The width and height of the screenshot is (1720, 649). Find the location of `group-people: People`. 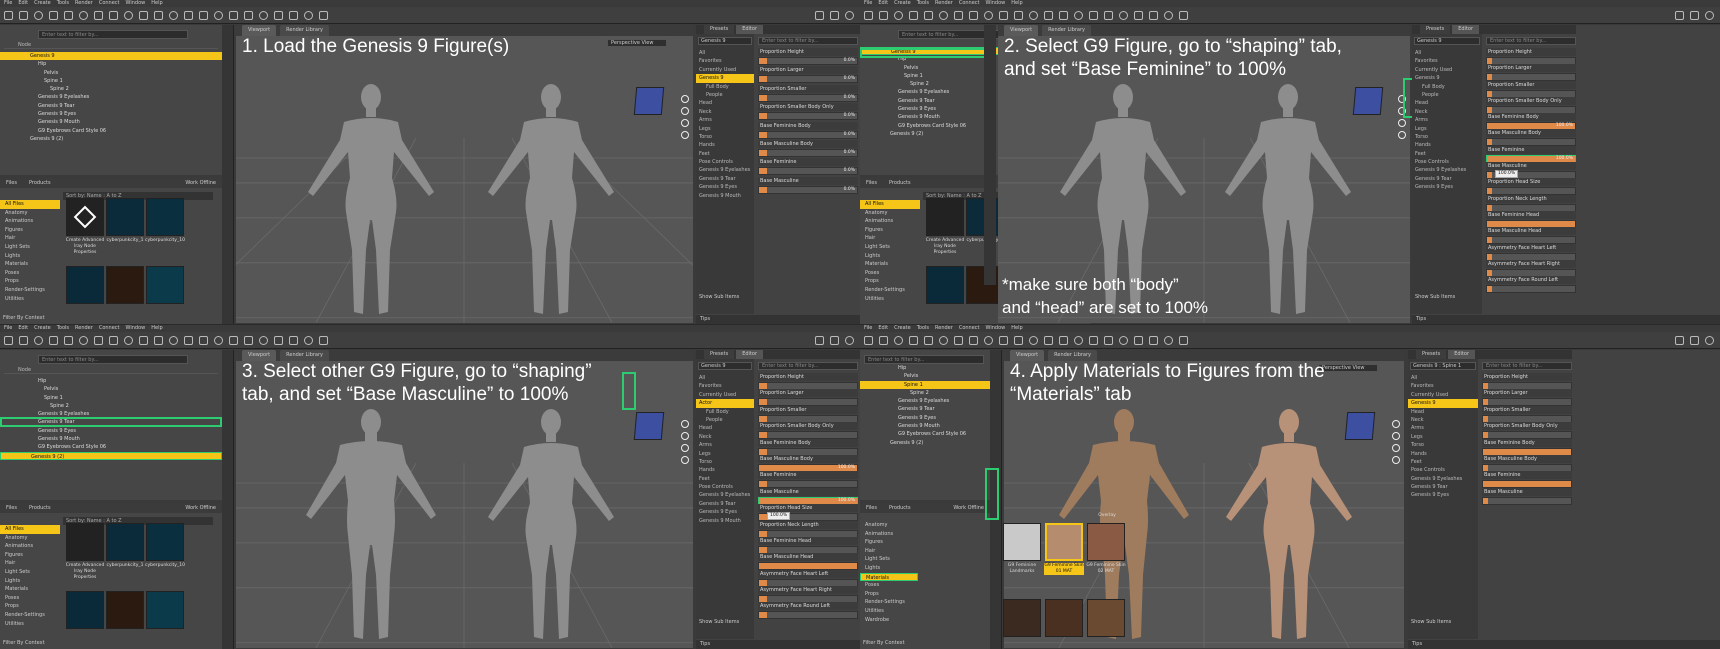

group-people: People is located at coordinates (725, 420).